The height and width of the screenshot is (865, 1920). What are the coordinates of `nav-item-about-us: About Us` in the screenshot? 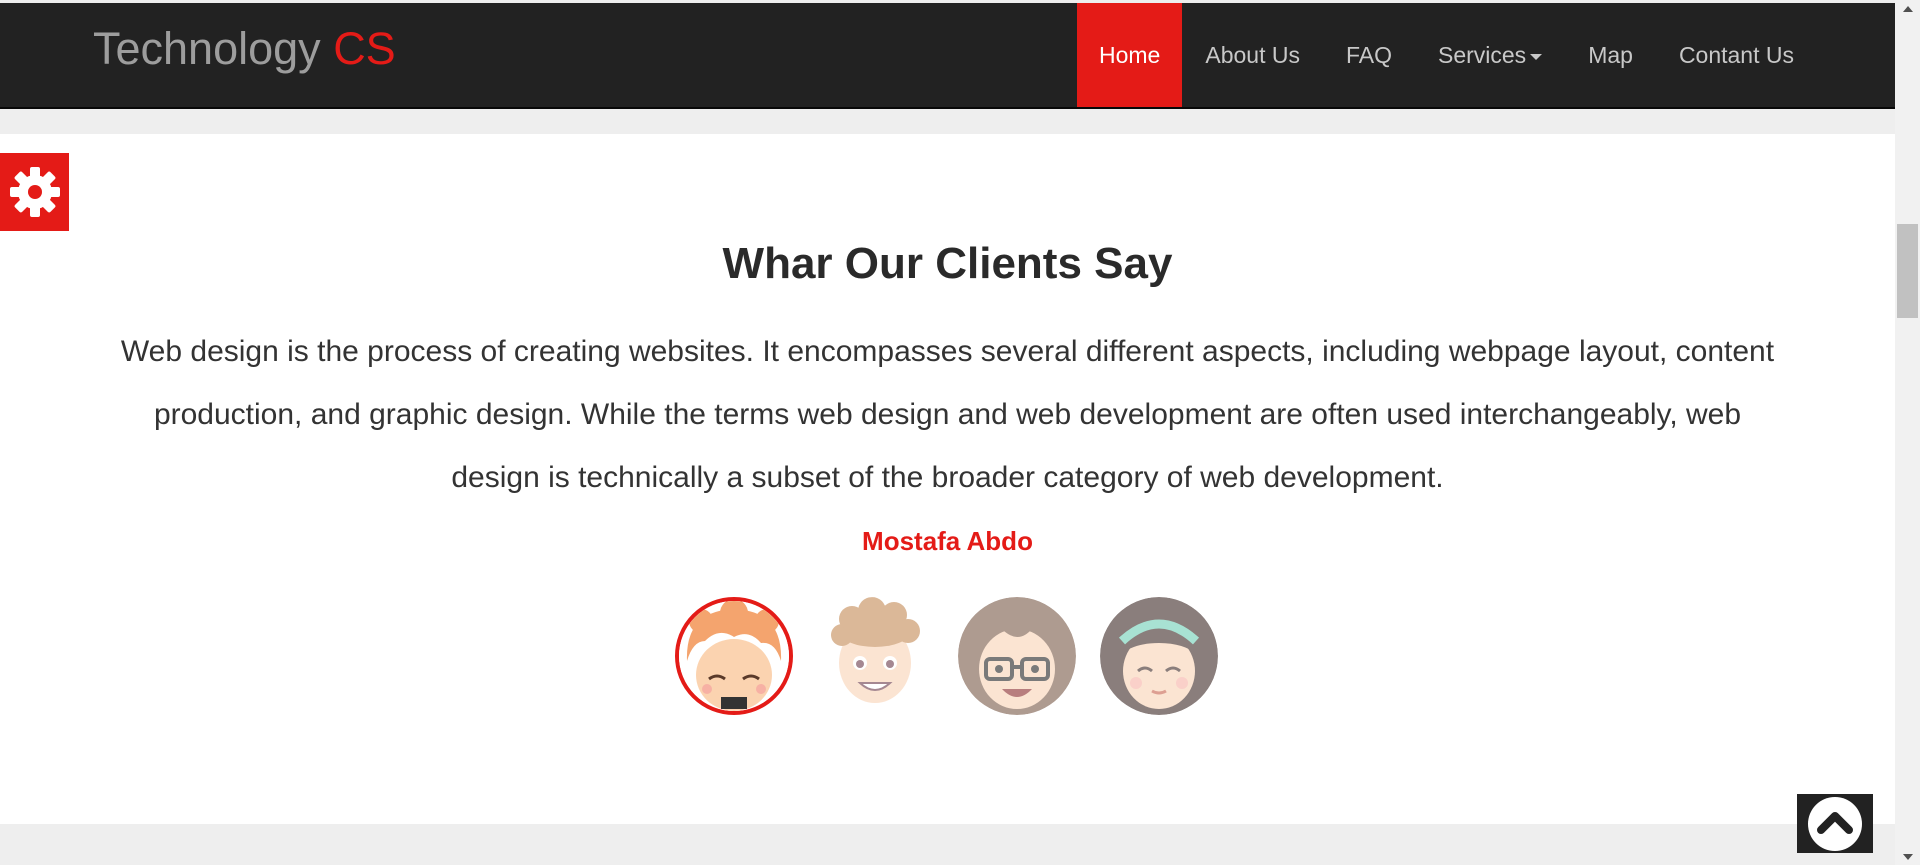 It's located at (1252, 55).